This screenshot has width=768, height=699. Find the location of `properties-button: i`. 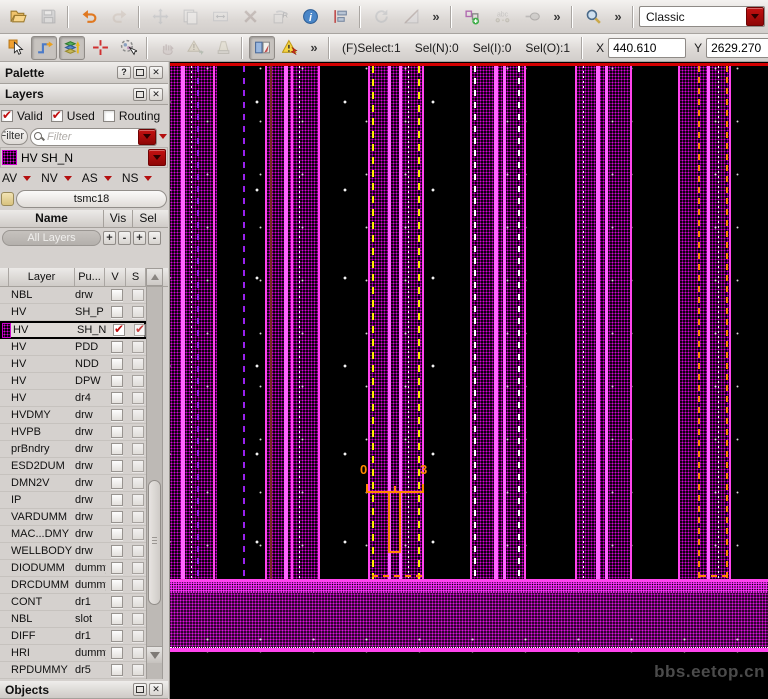

properties-button: i is located at coordinates (310, 17).